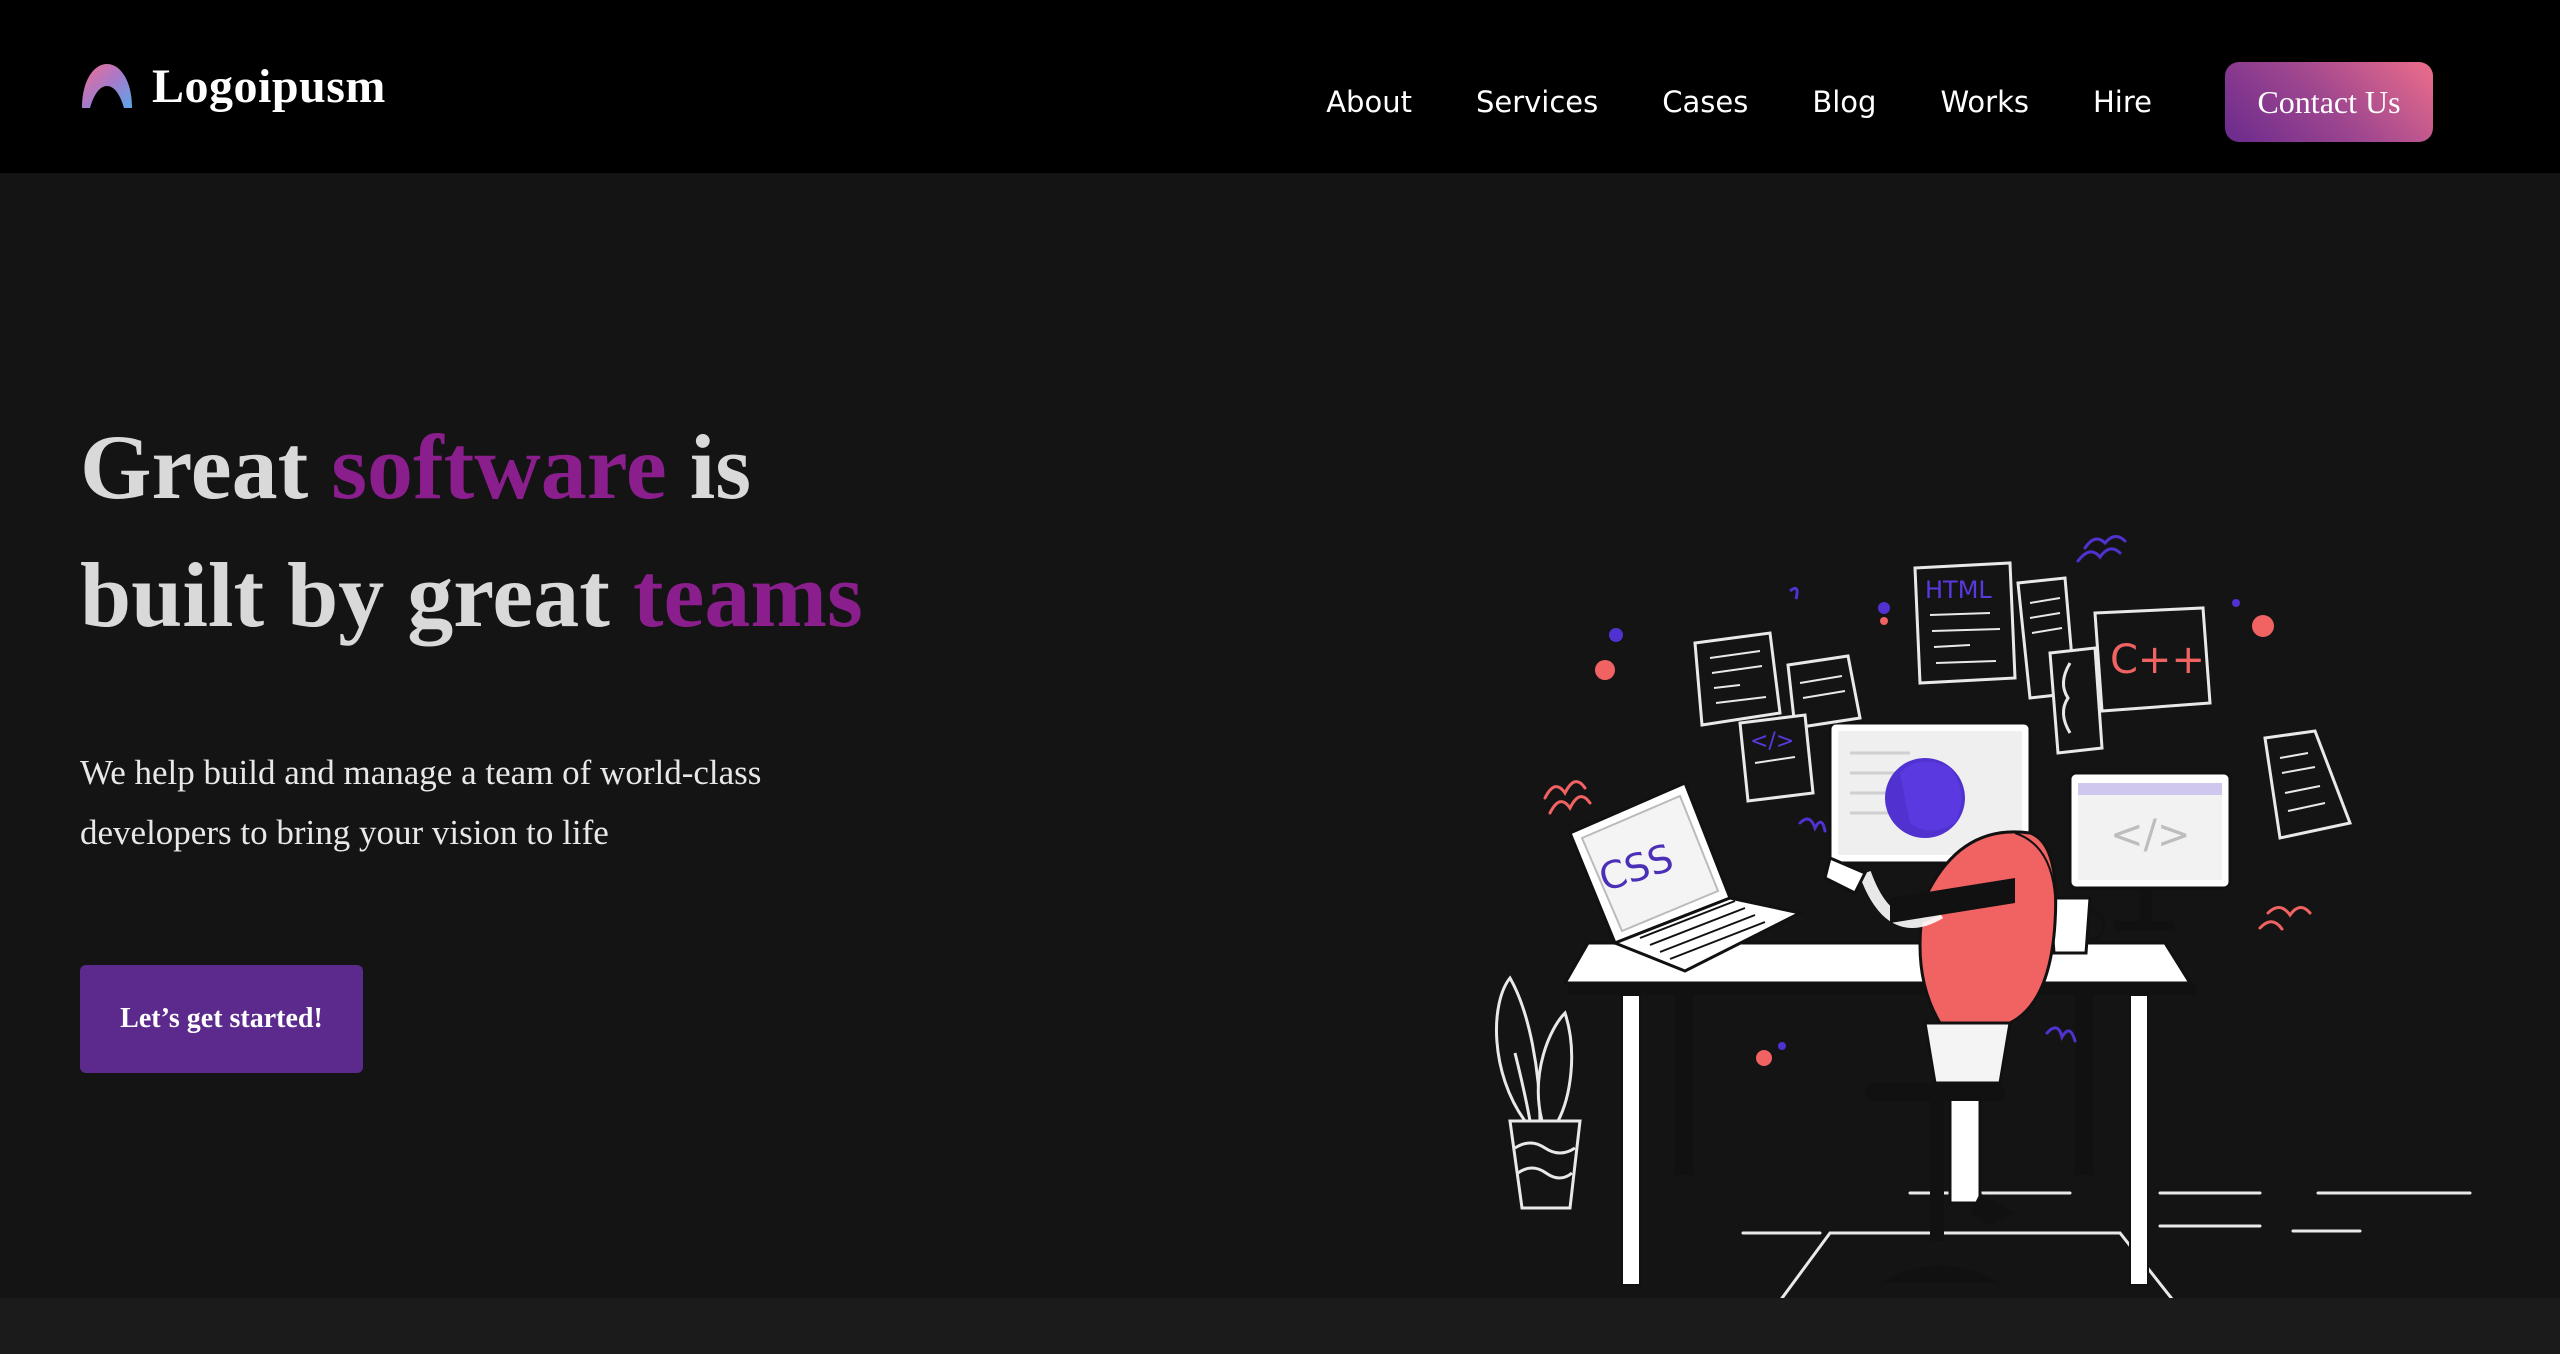 This screenshot has width=2560, height=1354. What do you see at coordinates (356, 595) in the screenshot?
I see `headline-word-built: built by great` at bounding box center [356, 595].